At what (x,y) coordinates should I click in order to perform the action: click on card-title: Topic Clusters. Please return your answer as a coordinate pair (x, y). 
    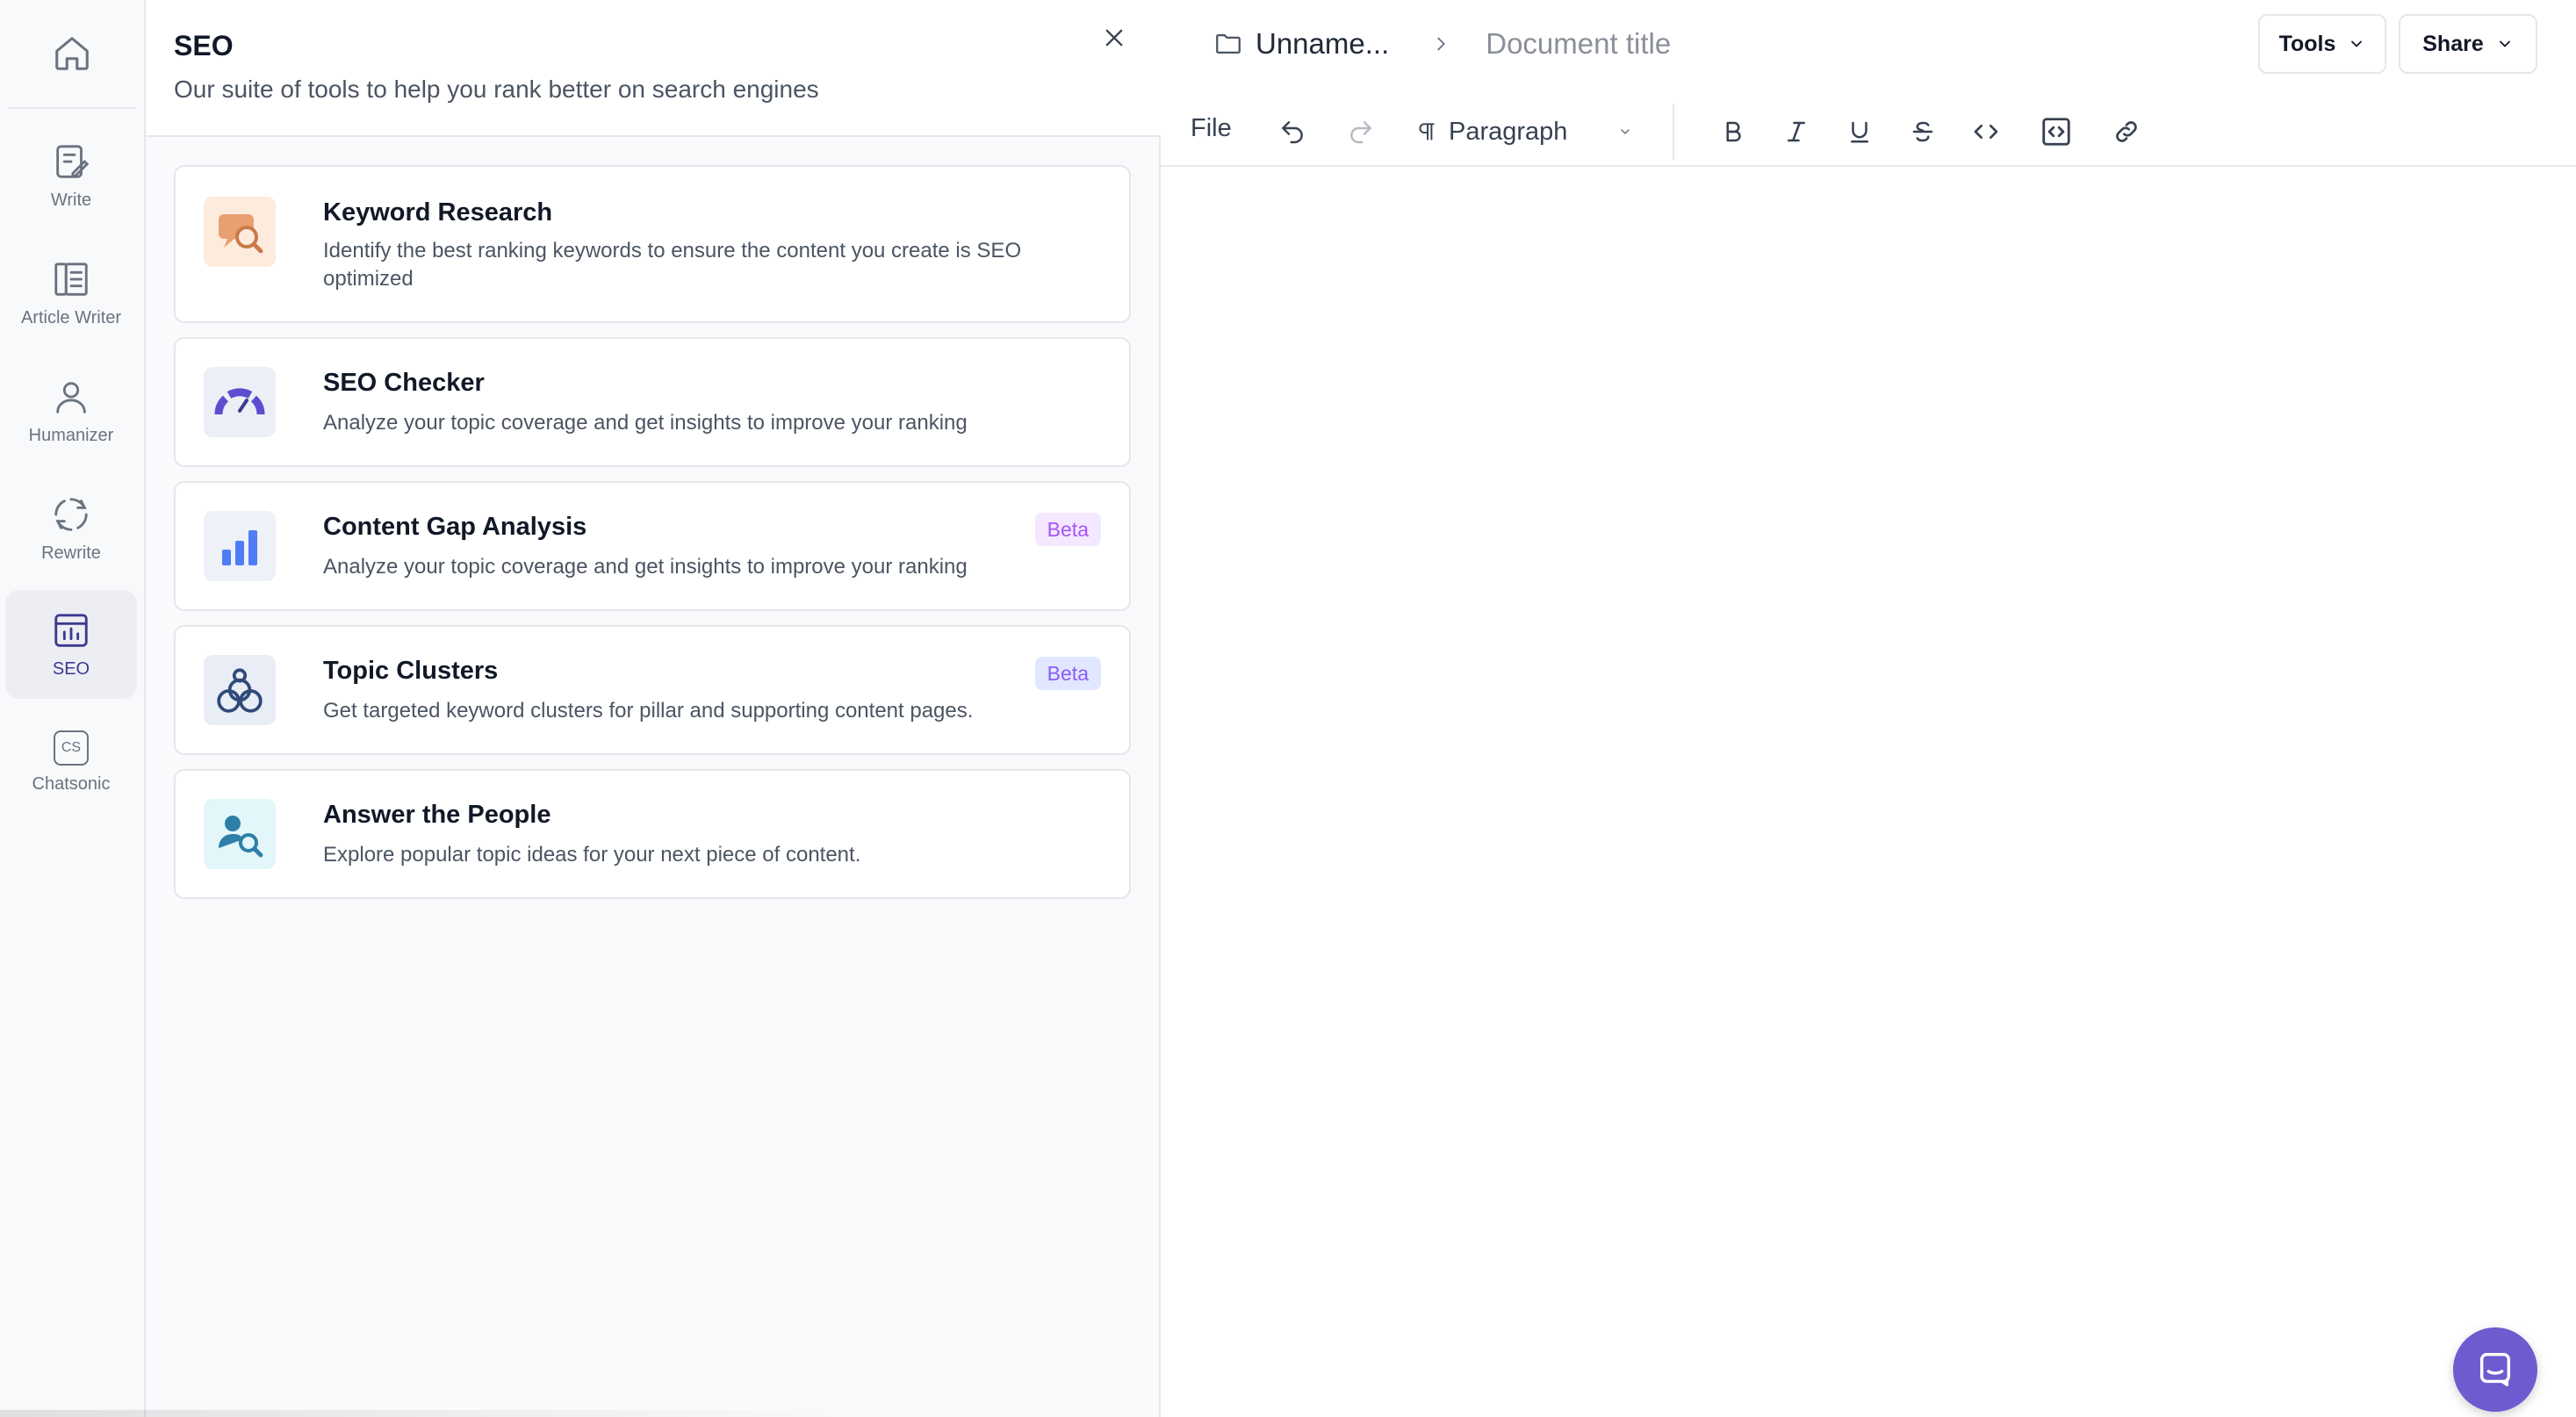
    Looking at the image, I should click on (411, 671).